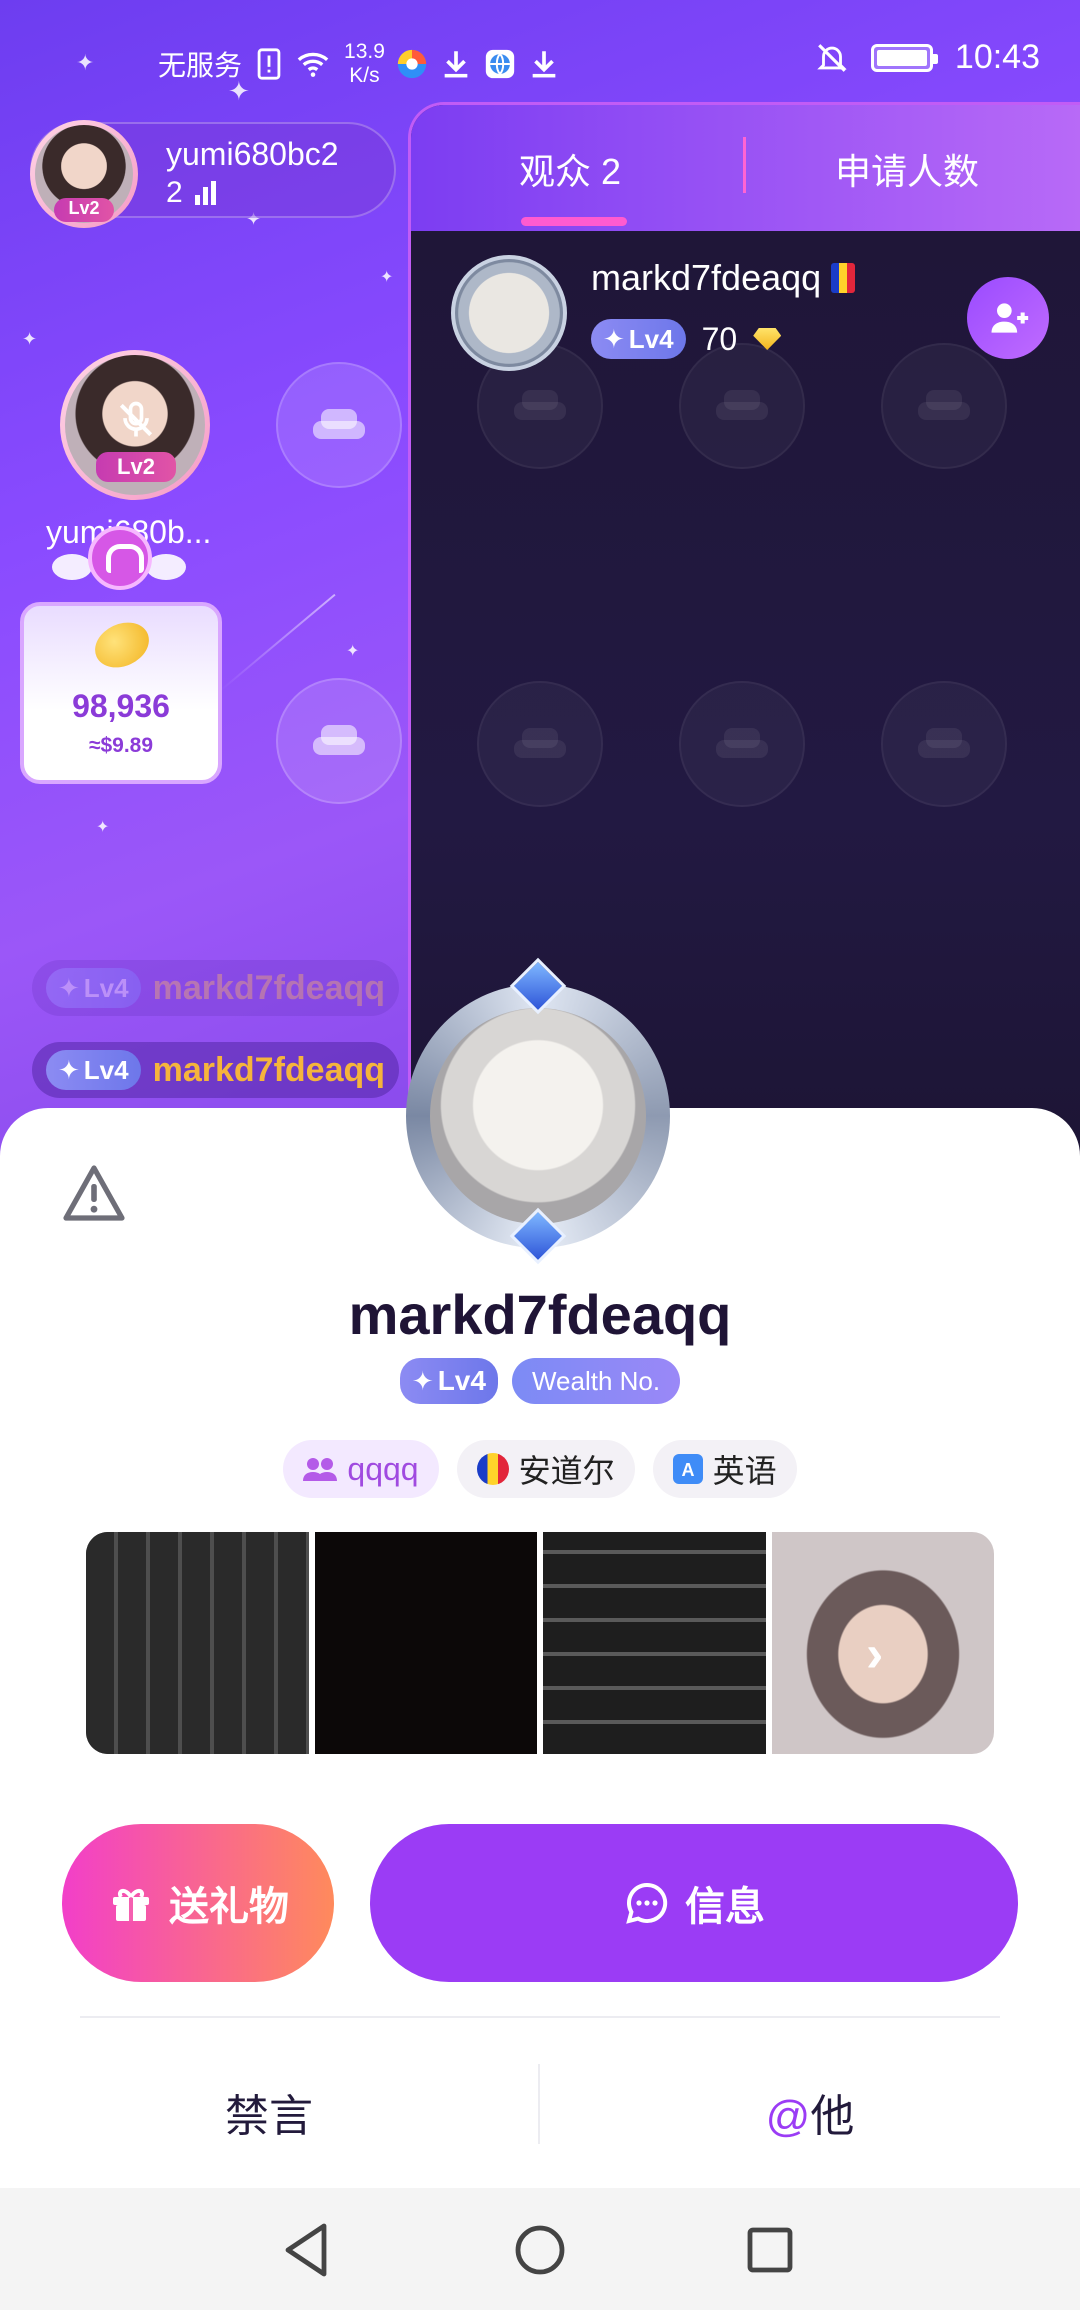  What do you see at coordinates (538, 1111) in the screenshot?
I see `profile-avatar` at bounding box center [538, 1111].